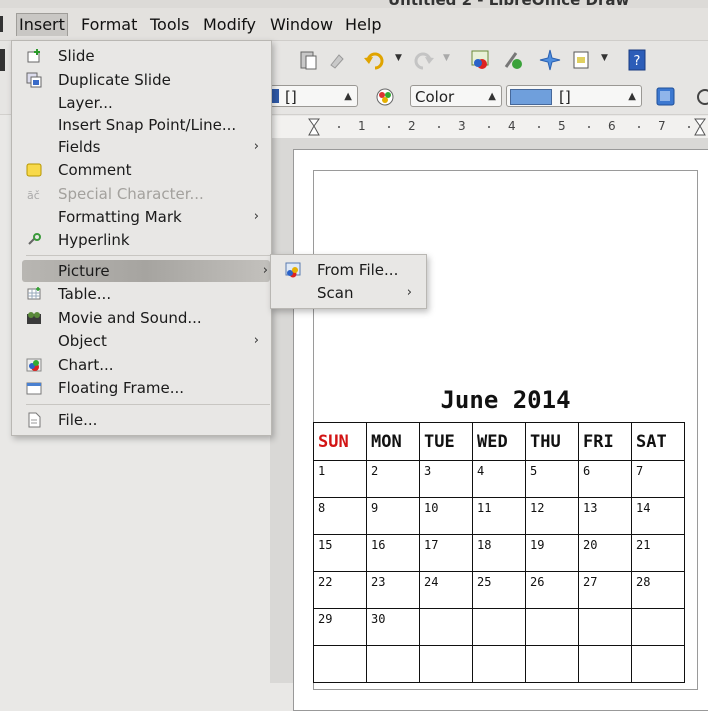  Describe the element at coordinates (141, 56) in the screenshot. I see `menu-item-slide: Slide` at that location.